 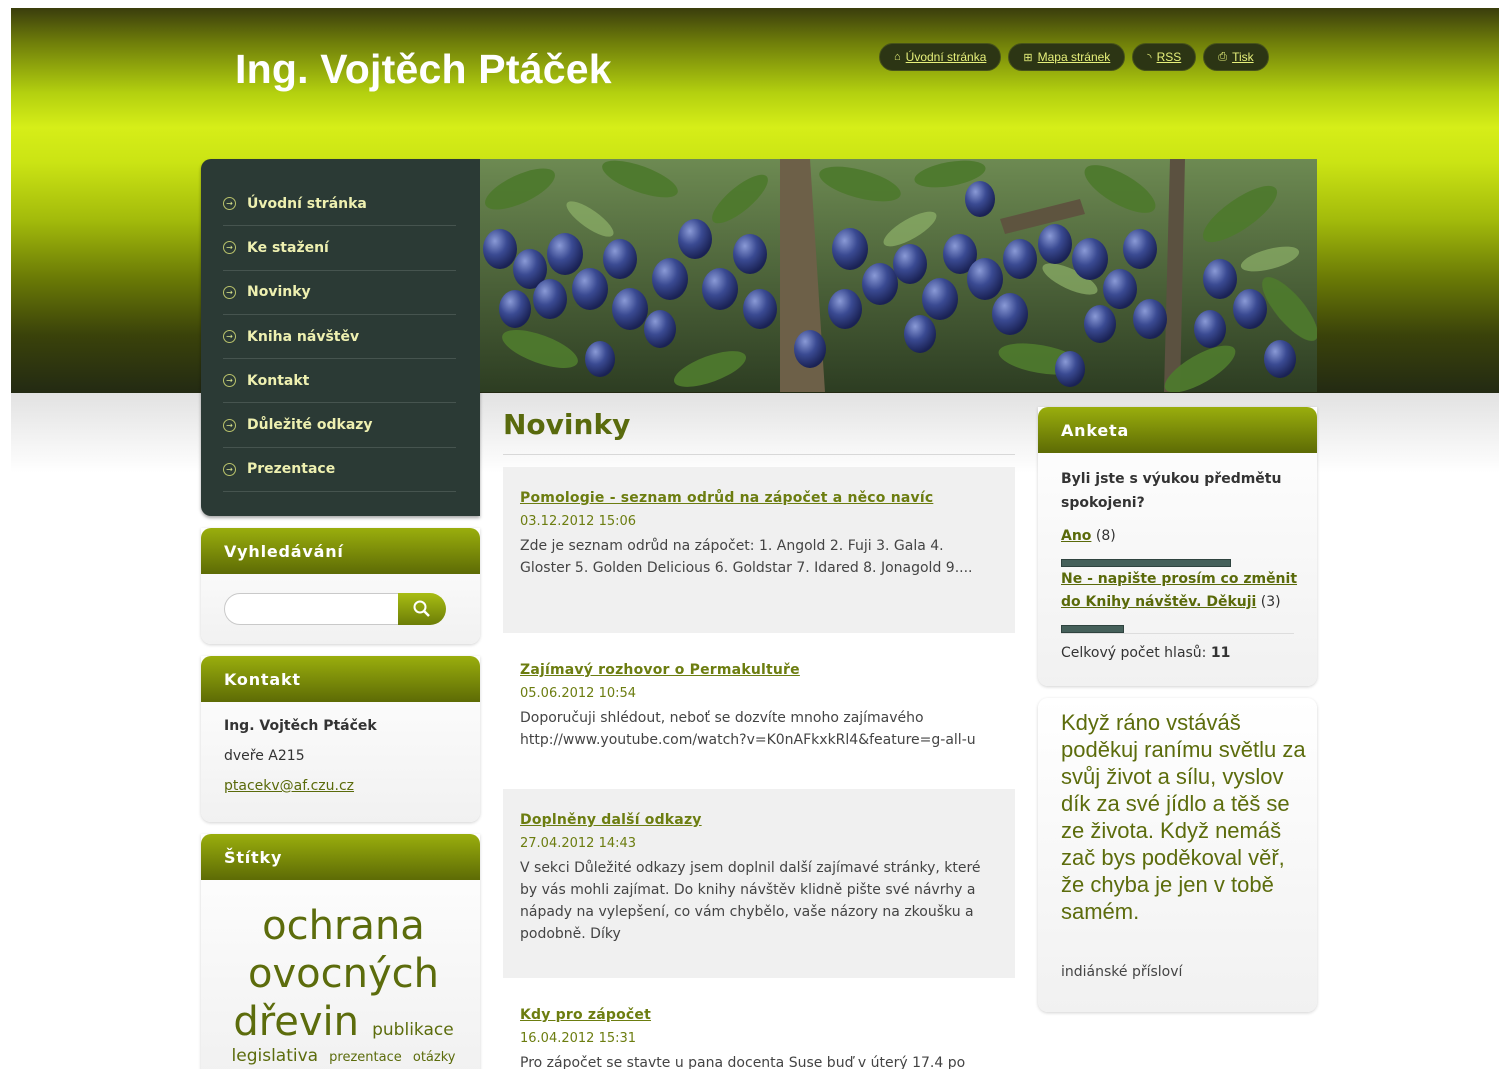 I want to click on tag-link: prezentace, so click(x=365, y=1057).